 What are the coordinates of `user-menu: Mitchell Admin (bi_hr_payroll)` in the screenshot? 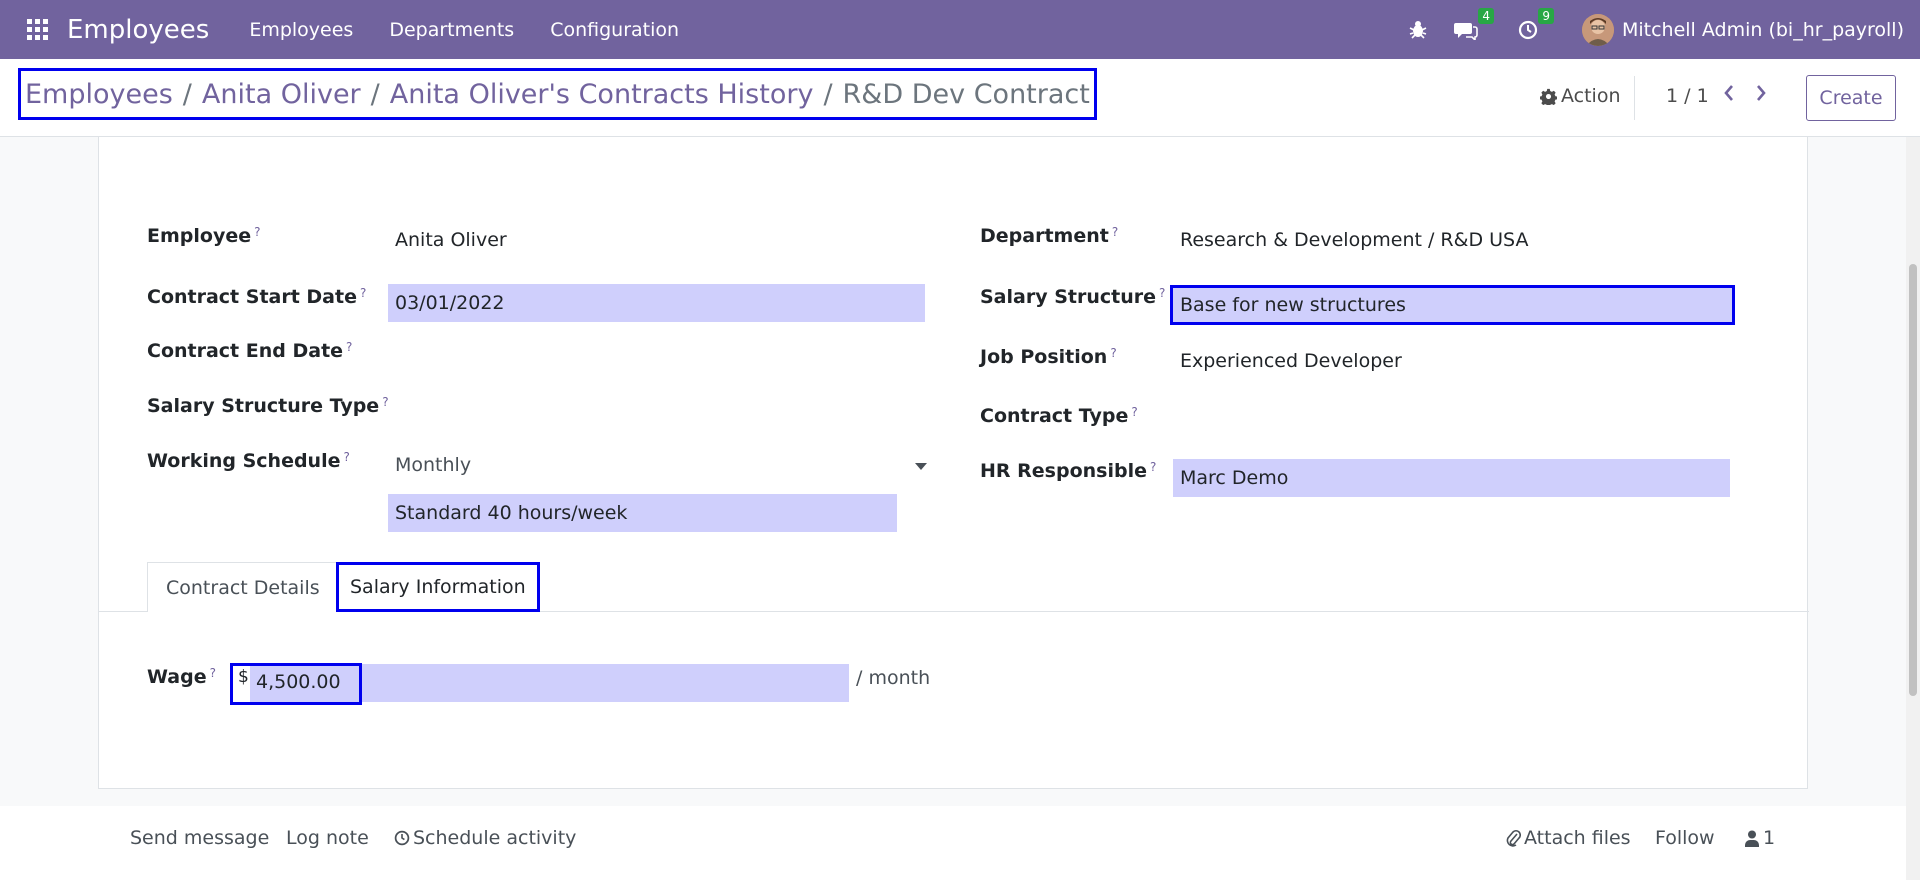 It's located at (1763, 30).